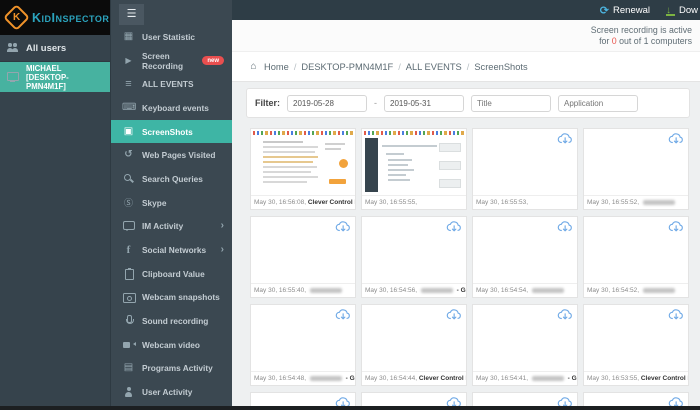 The image size is (700, 410). I want to click on sidebar-item-user-activity: User Activity, so click(171, 392).